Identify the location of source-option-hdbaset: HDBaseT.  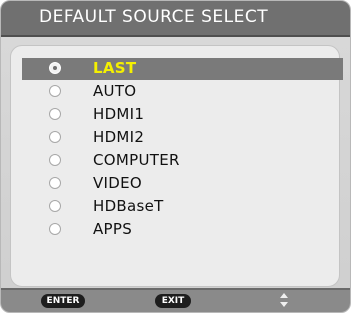
(182, 207).